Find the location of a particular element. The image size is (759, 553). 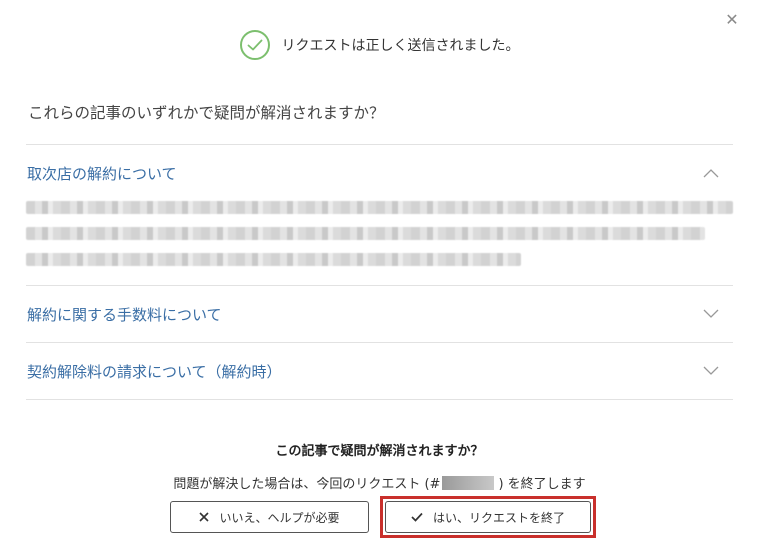

check-icon is located at coordinates (417, 517).